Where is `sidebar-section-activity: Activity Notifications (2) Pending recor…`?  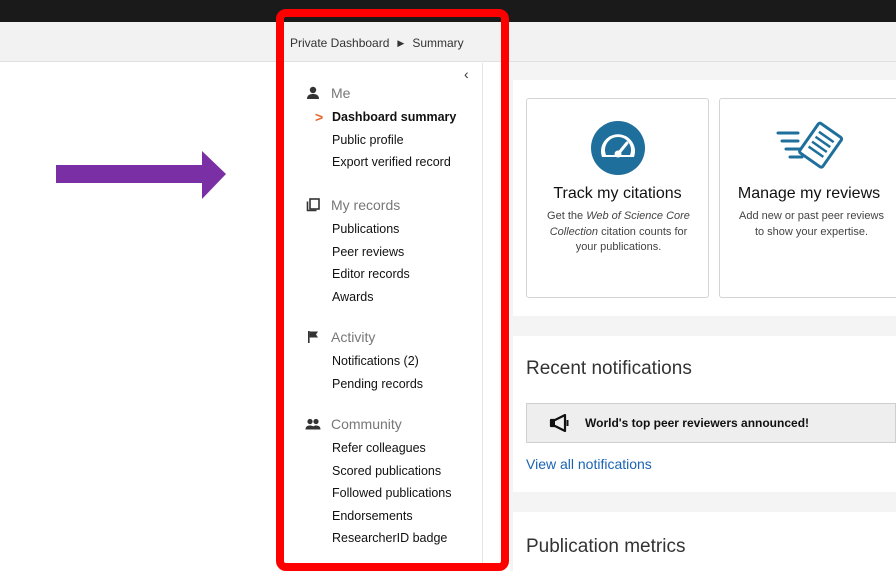
sidebar-section-activity: Activity Notifications (2) Pending recor… is located at coordinates (364, 361).